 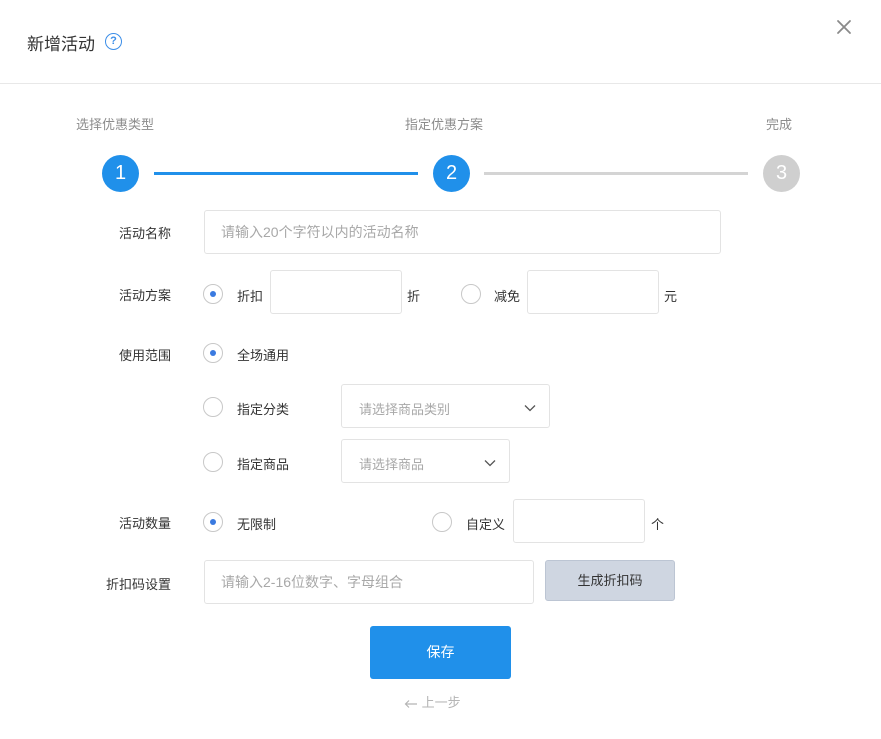 What do you see at coordinates (414, 296) in the screenshot?
I see `discount-unit: 折` at bounding box center [414, 296].